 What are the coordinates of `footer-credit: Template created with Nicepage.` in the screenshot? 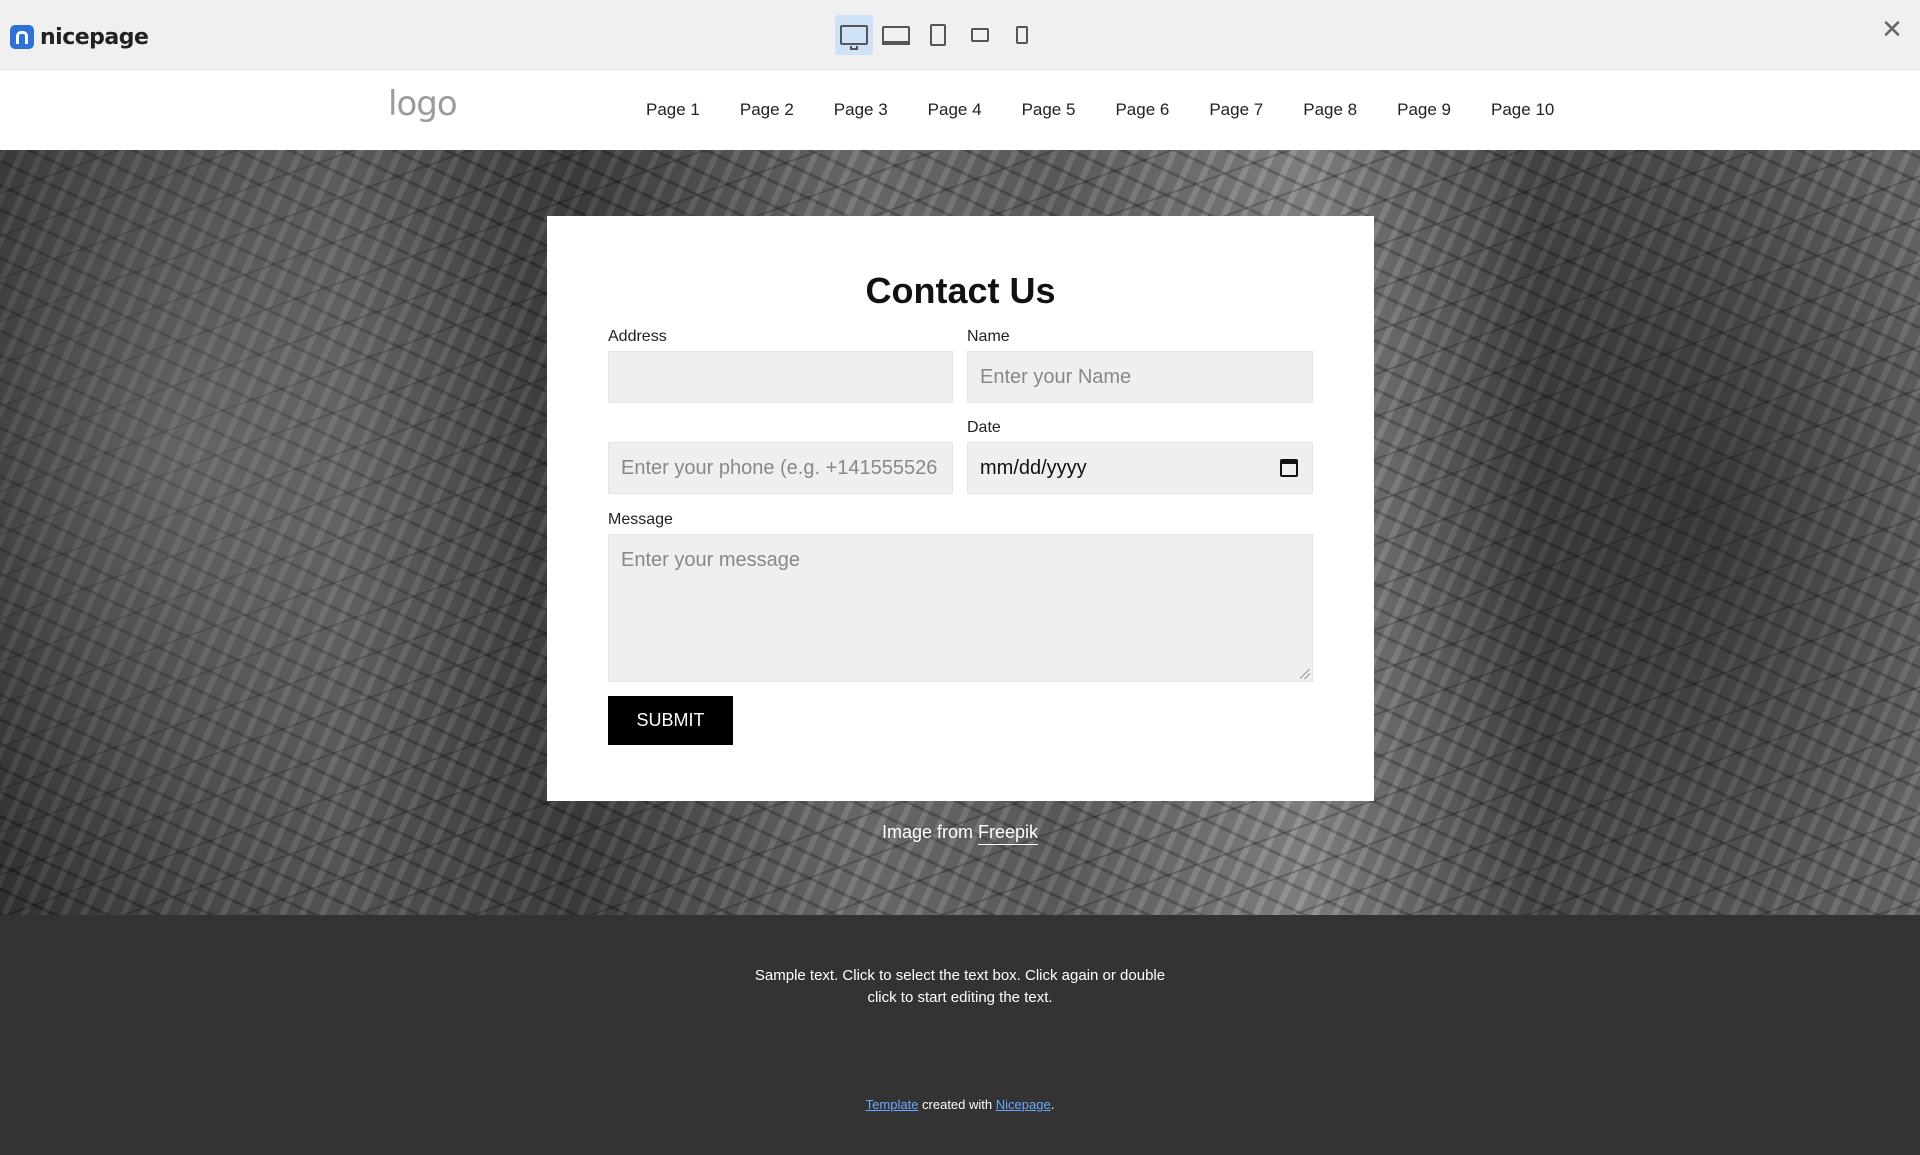 It's located at (960, 1104).